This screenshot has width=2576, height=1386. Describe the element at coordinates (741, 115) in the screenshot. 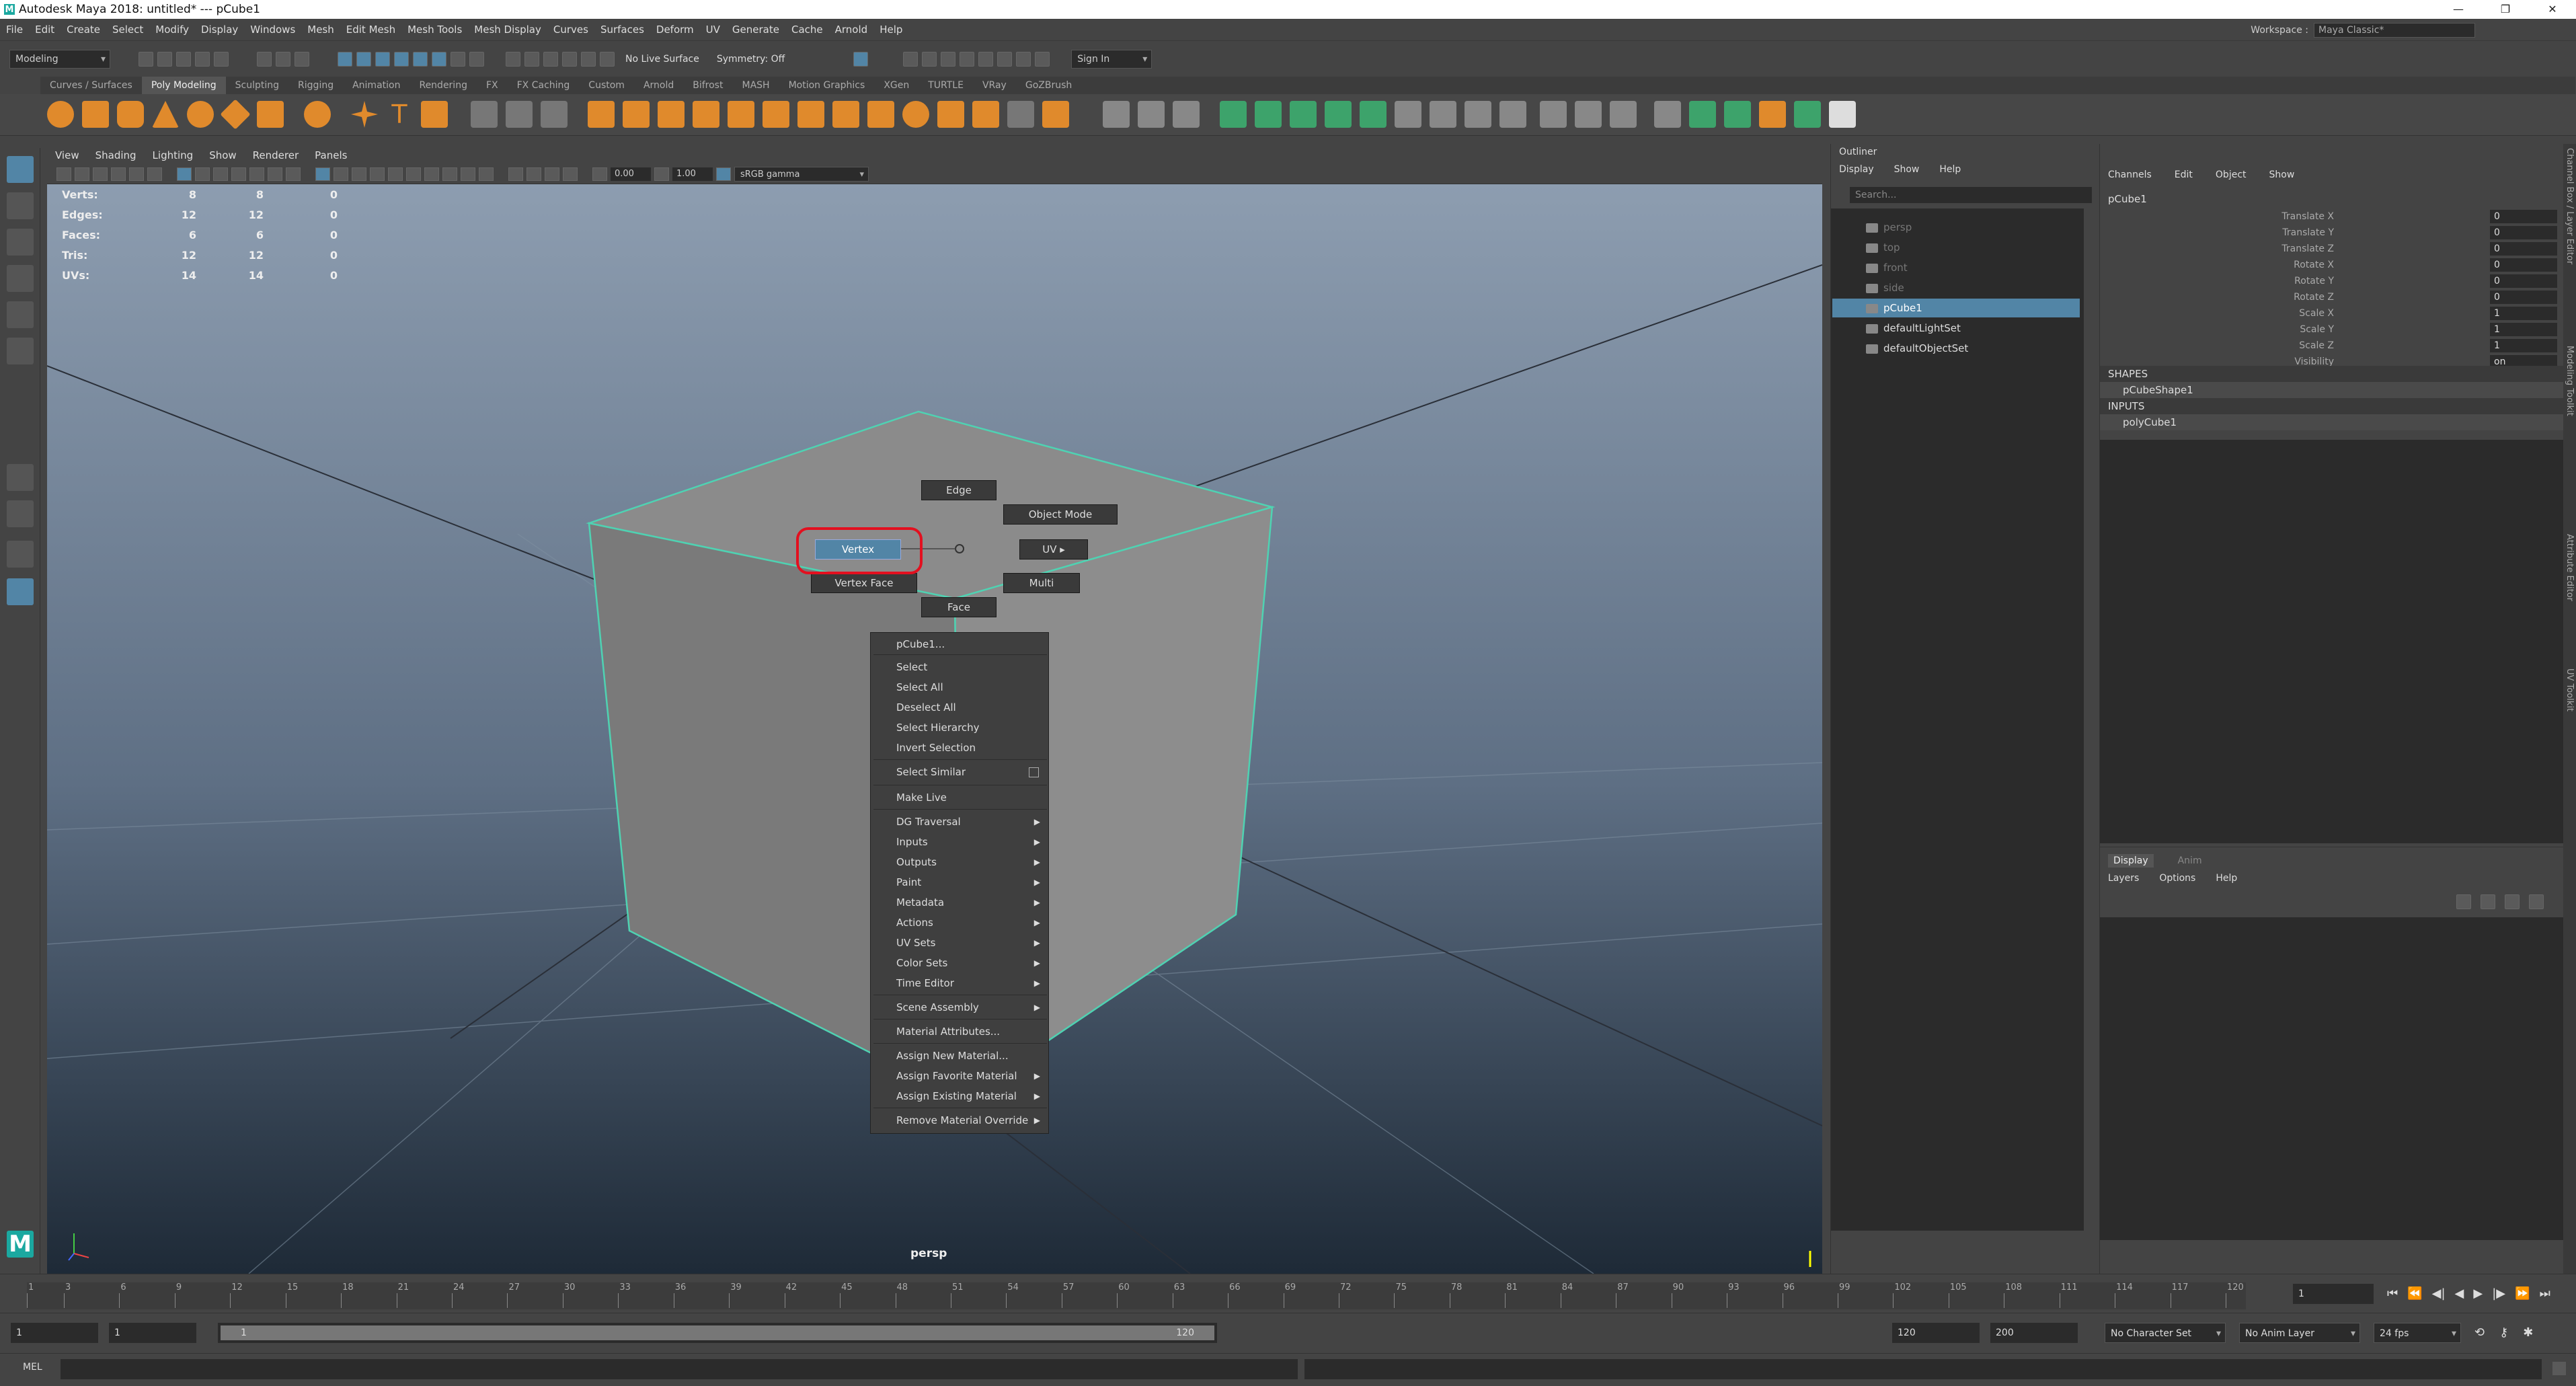

I see `bridge-icon` at that location.